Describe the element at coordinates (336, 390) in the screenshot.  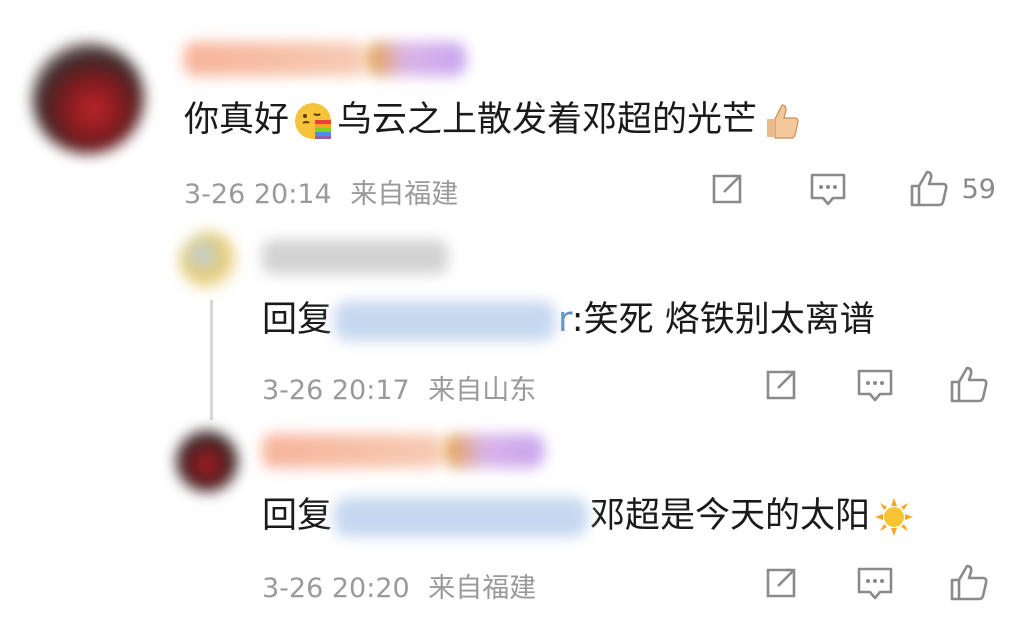
I see `timestamp: 3-26 20:17` at that location.